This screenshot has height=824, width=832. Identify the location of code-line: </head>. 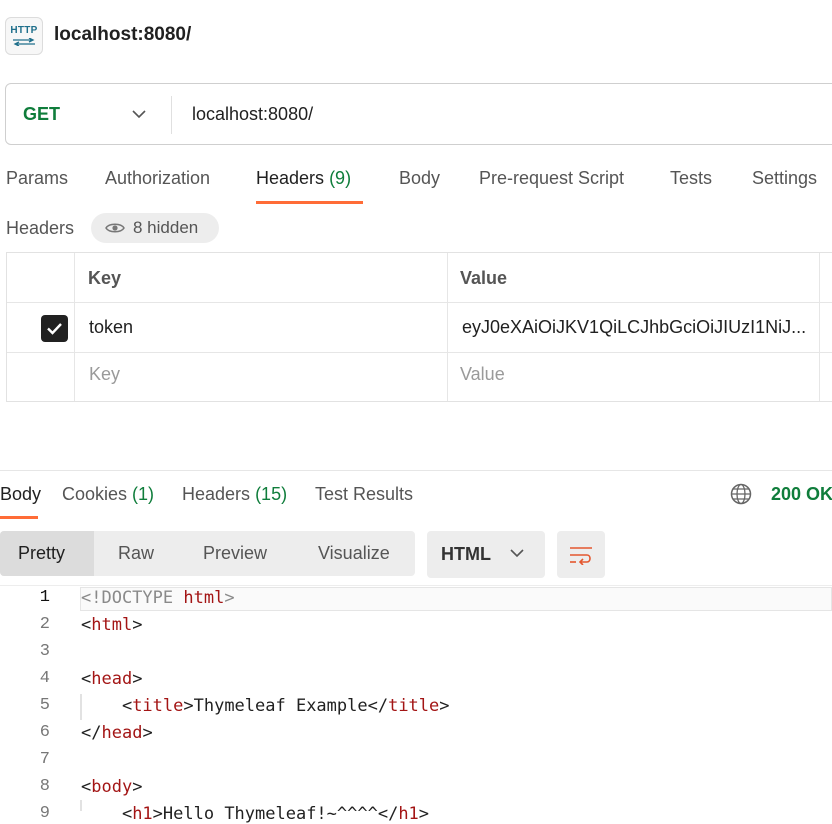
(117, 733).